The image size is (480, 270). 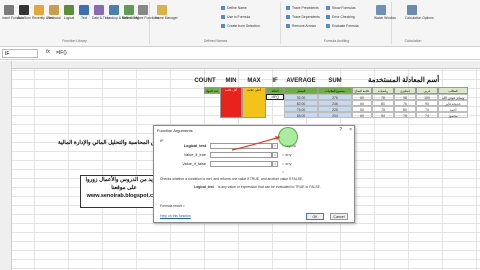 What do you see at coordinates (175, 130) in the screenshot?
I see `dialog-title: Function Arguments` at bounding box center [175, 130].